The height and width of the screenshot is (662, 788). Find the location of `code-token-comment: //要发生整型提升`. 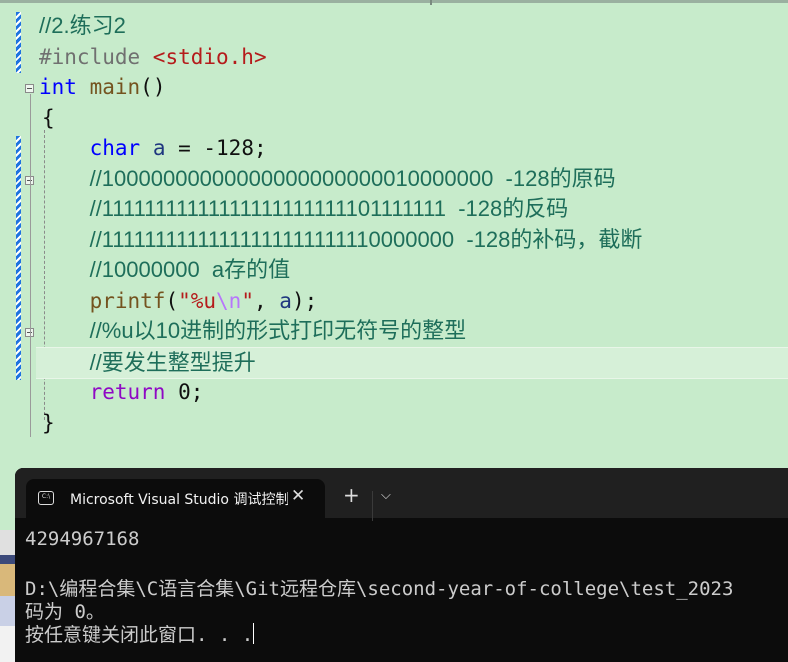

code-token-comment: //要发生整型提升 is located at coordinates (172, 362).